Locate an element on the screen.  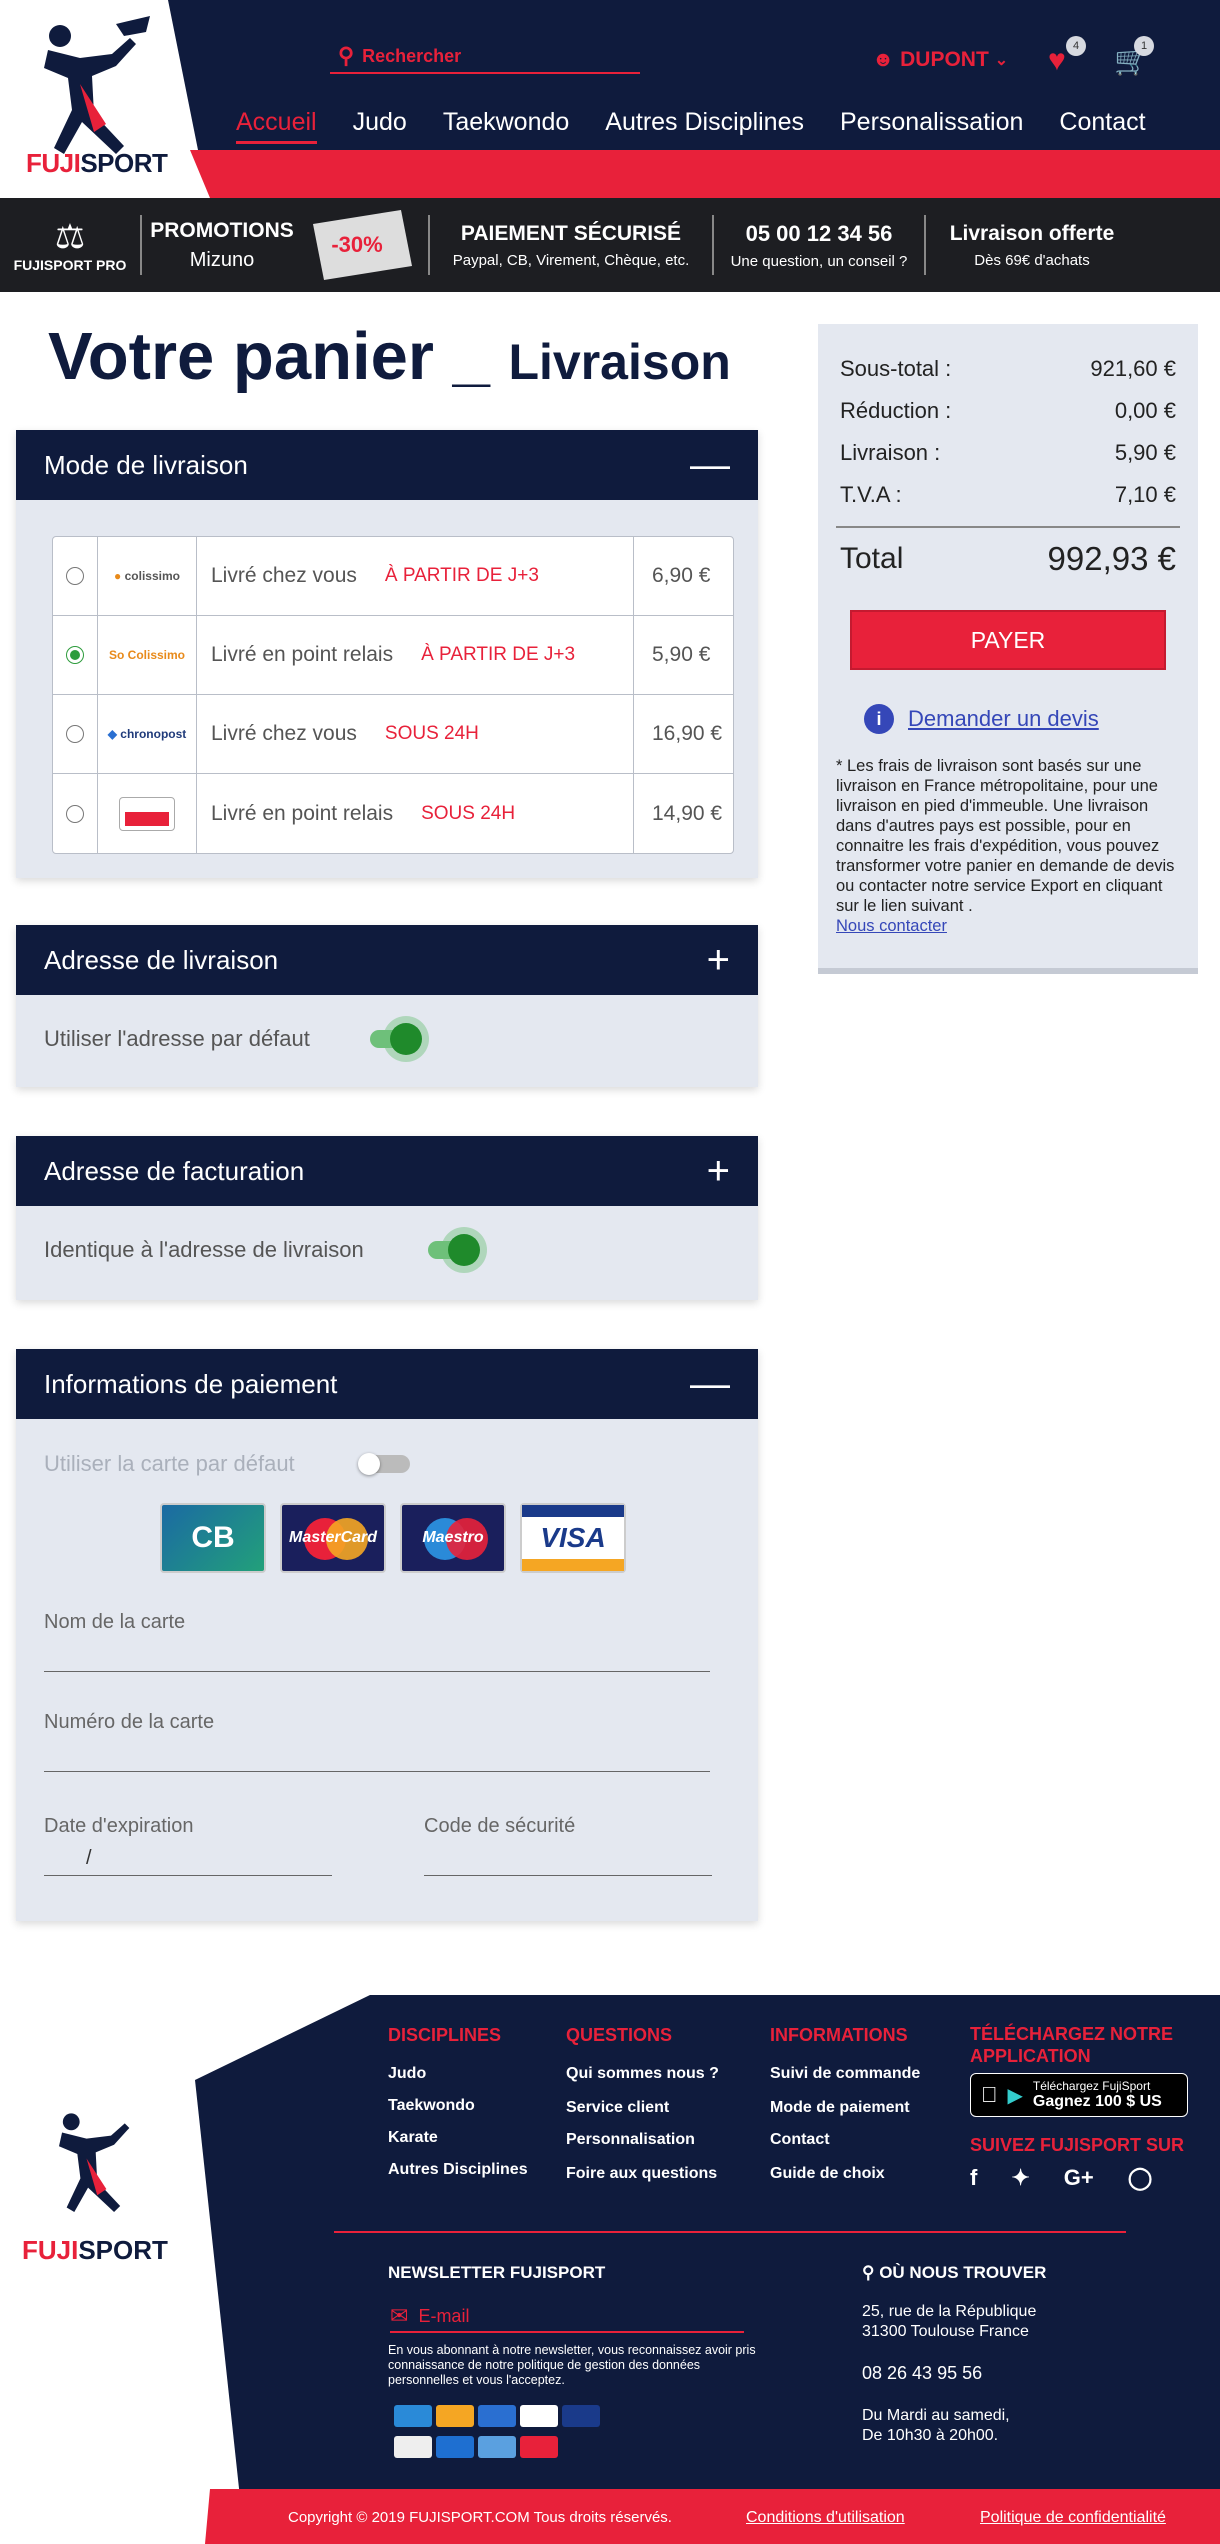
promo-badge: -30% is located at coordinates (362, 245).